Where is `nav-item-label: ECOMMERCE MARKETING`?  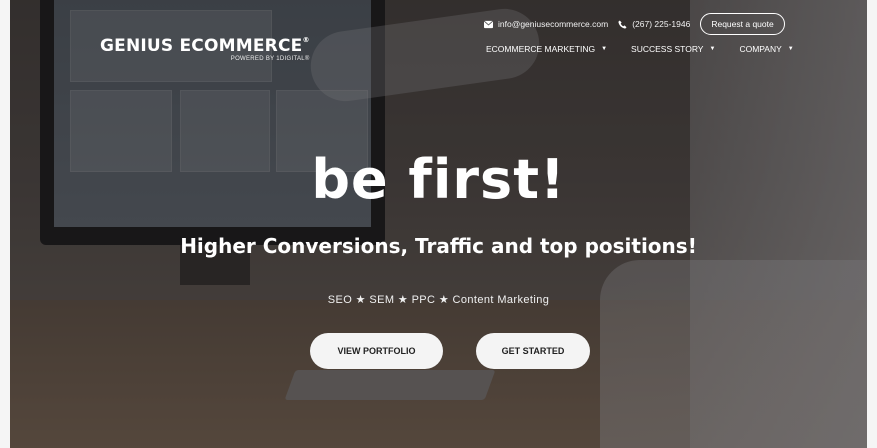
nav-item-label: ECOMMERCE MARKETING is located at coordinates (541, 49).